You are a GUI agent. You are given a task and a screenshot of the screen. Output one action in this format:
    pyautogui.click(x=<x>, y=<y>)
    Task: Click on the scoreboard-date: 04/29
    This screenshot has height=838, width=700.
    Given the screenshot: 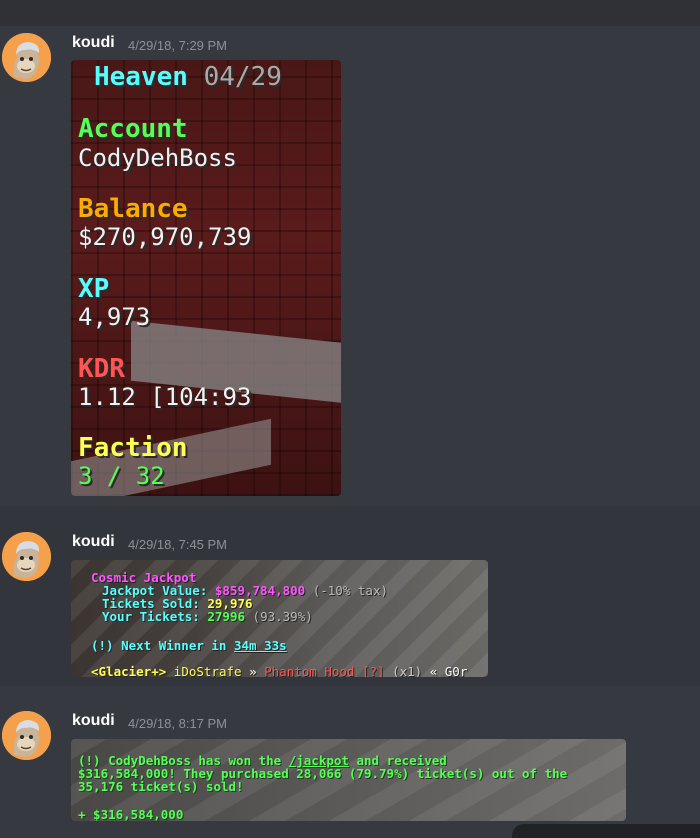 What is the action you would take?
    pyautogui.click(x=242, y=77)
    